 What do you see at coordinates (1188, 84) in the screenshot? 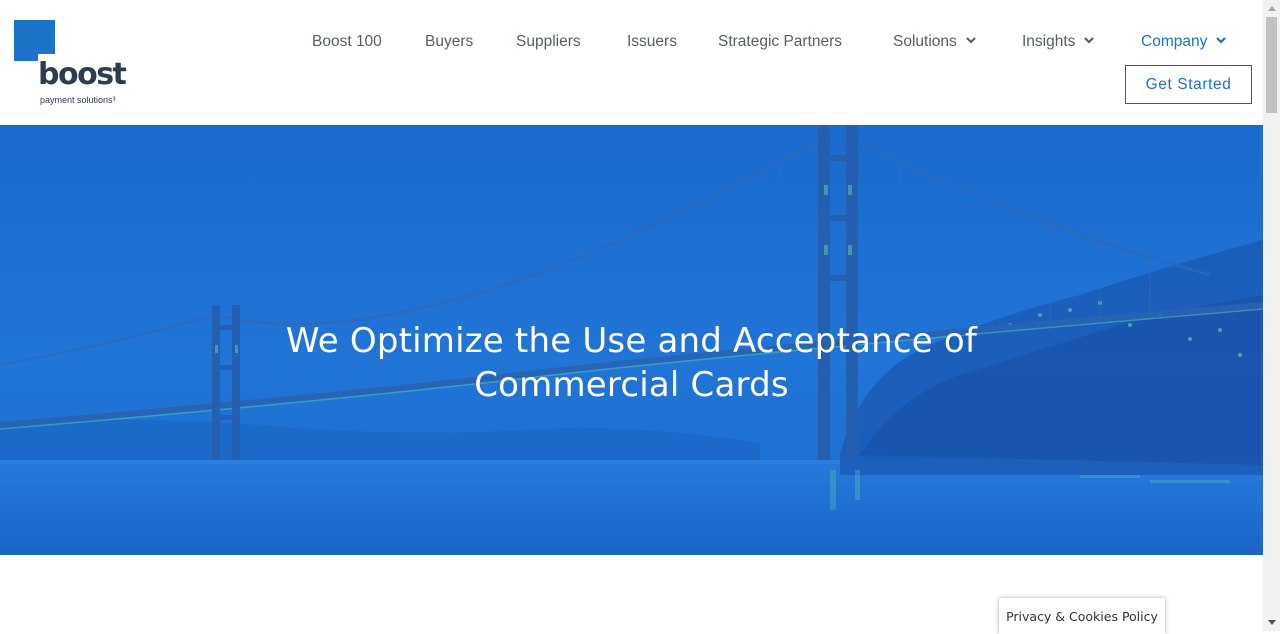
I see `get-started-button: Get Started` at bounding box center [1188, 84].